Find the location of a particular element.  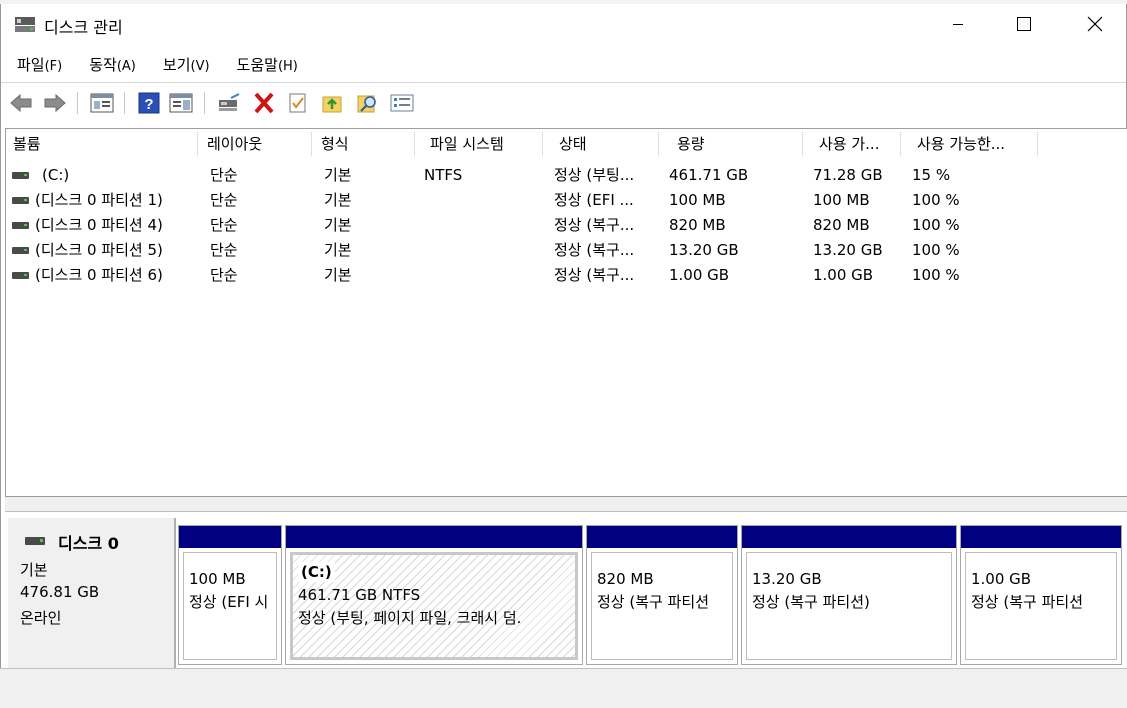

menu-file: 파일(F) is located at coordinates (37, 65).